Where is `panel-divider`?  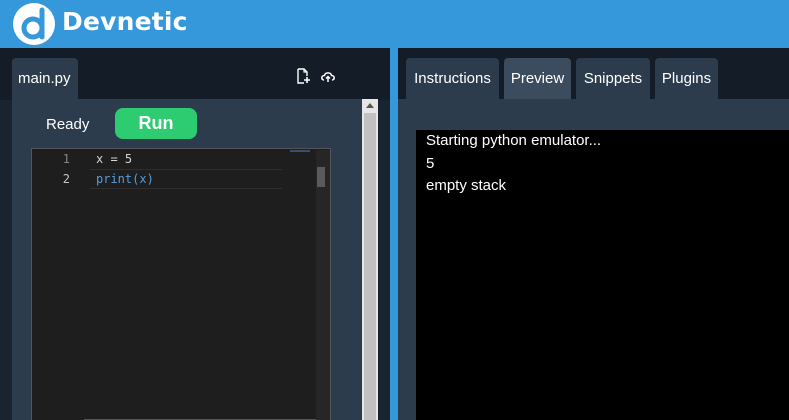
panel-divider is located at coordinates (394, 234).